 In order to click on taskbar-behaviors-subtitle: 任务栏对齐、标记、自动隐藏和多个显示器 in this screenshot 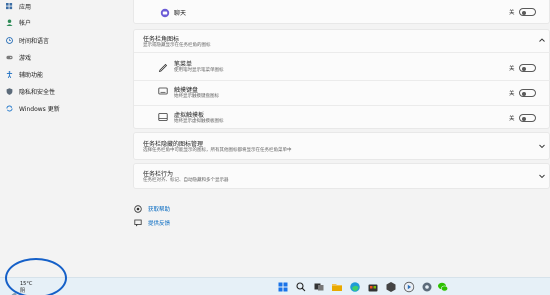, I will do `click(186, 180)`.